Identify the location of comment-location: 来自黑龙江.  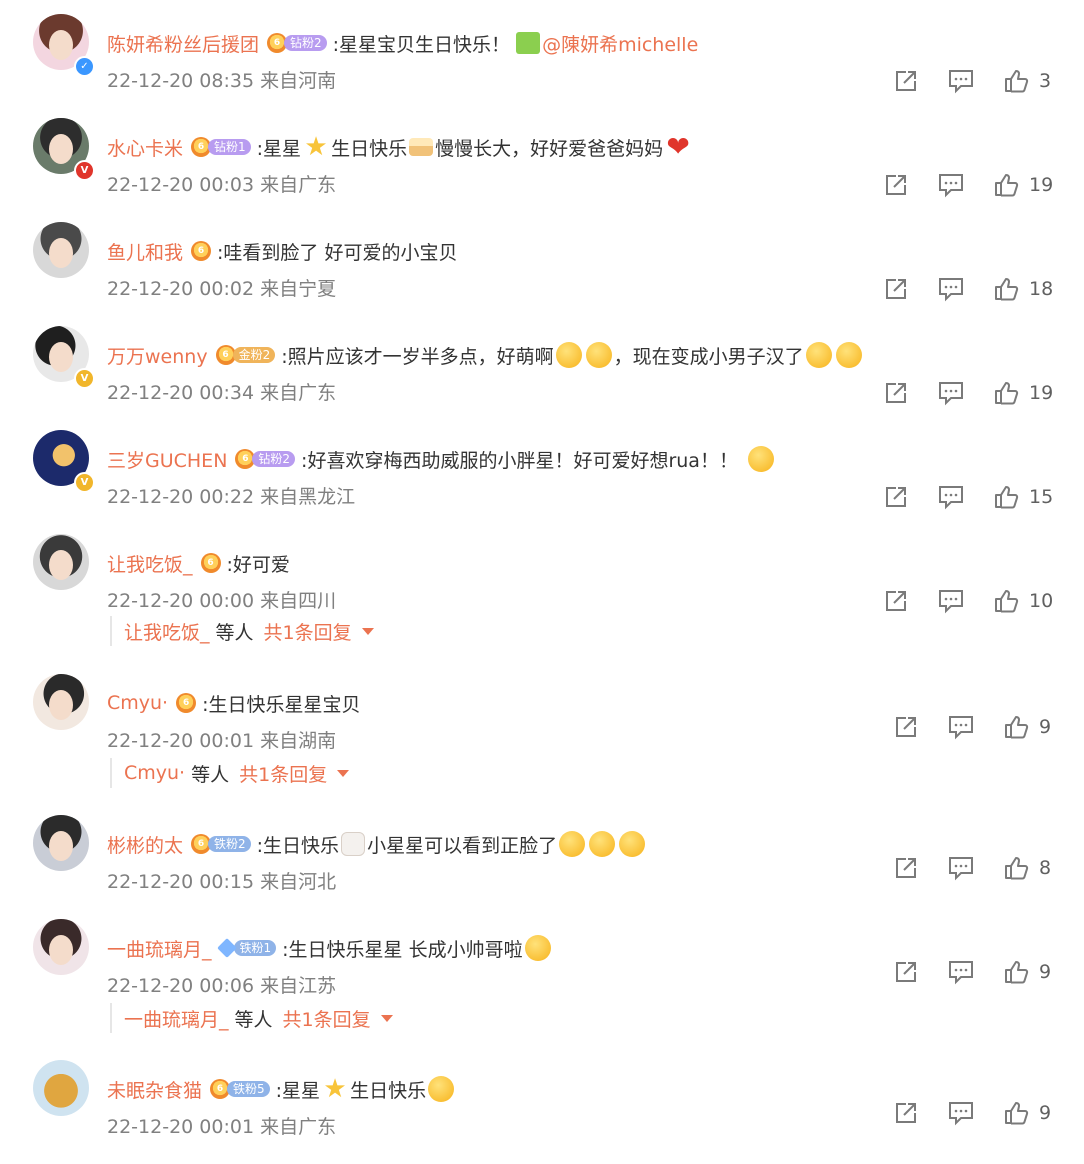
(308, 497).